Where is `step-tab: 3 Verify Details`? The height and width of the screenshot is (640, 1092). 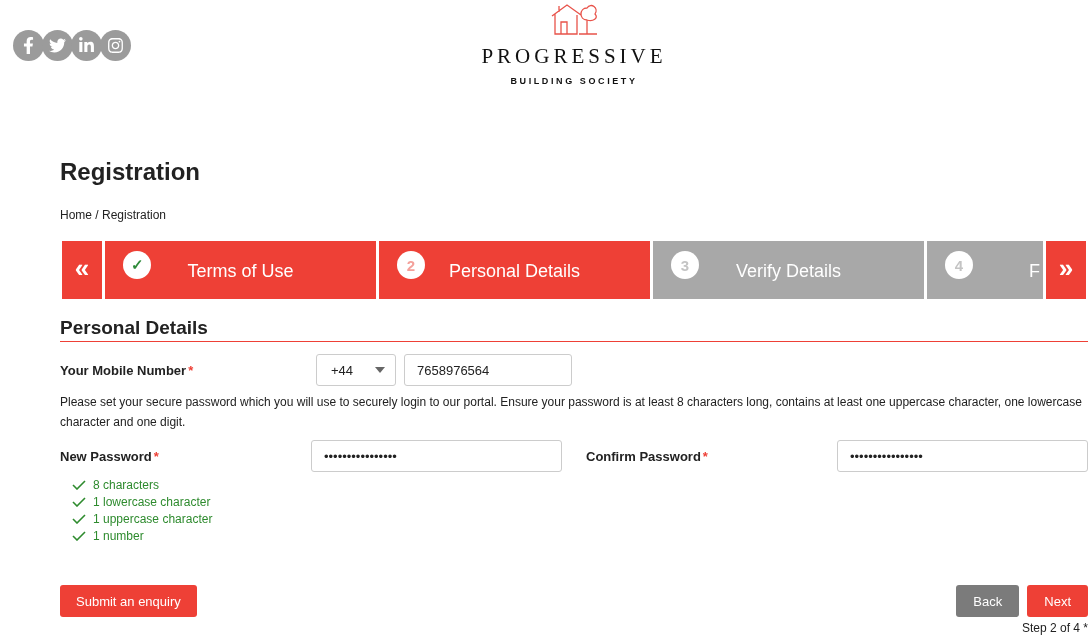 step-tab: 3 Verify Details is located at coordinates (788, 270).